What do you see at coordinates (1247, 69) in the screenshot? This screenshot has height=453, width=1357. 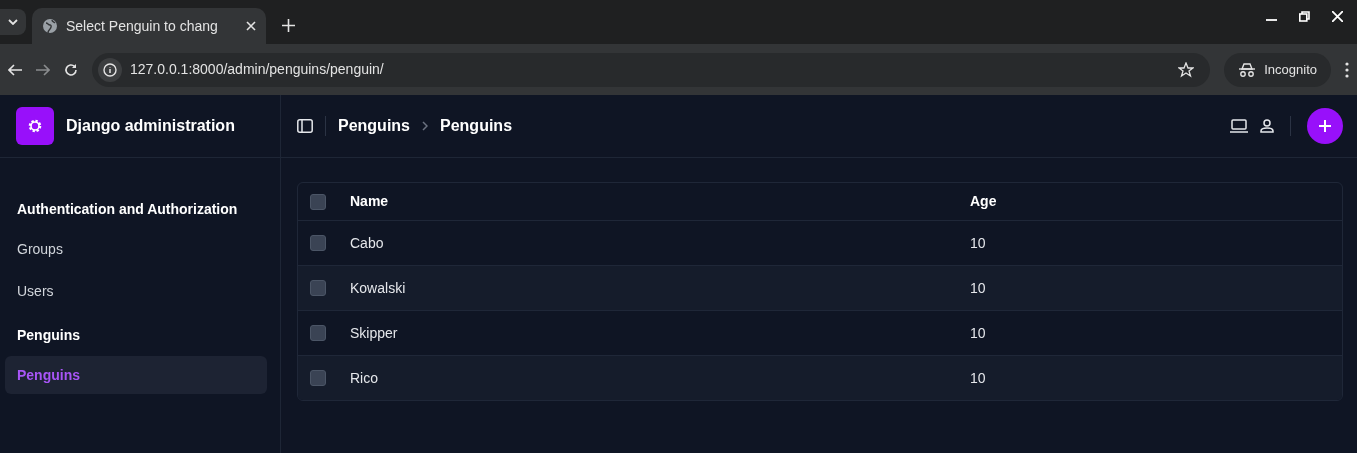 I see `incognito-icon` at bounding box center [1247, 69].